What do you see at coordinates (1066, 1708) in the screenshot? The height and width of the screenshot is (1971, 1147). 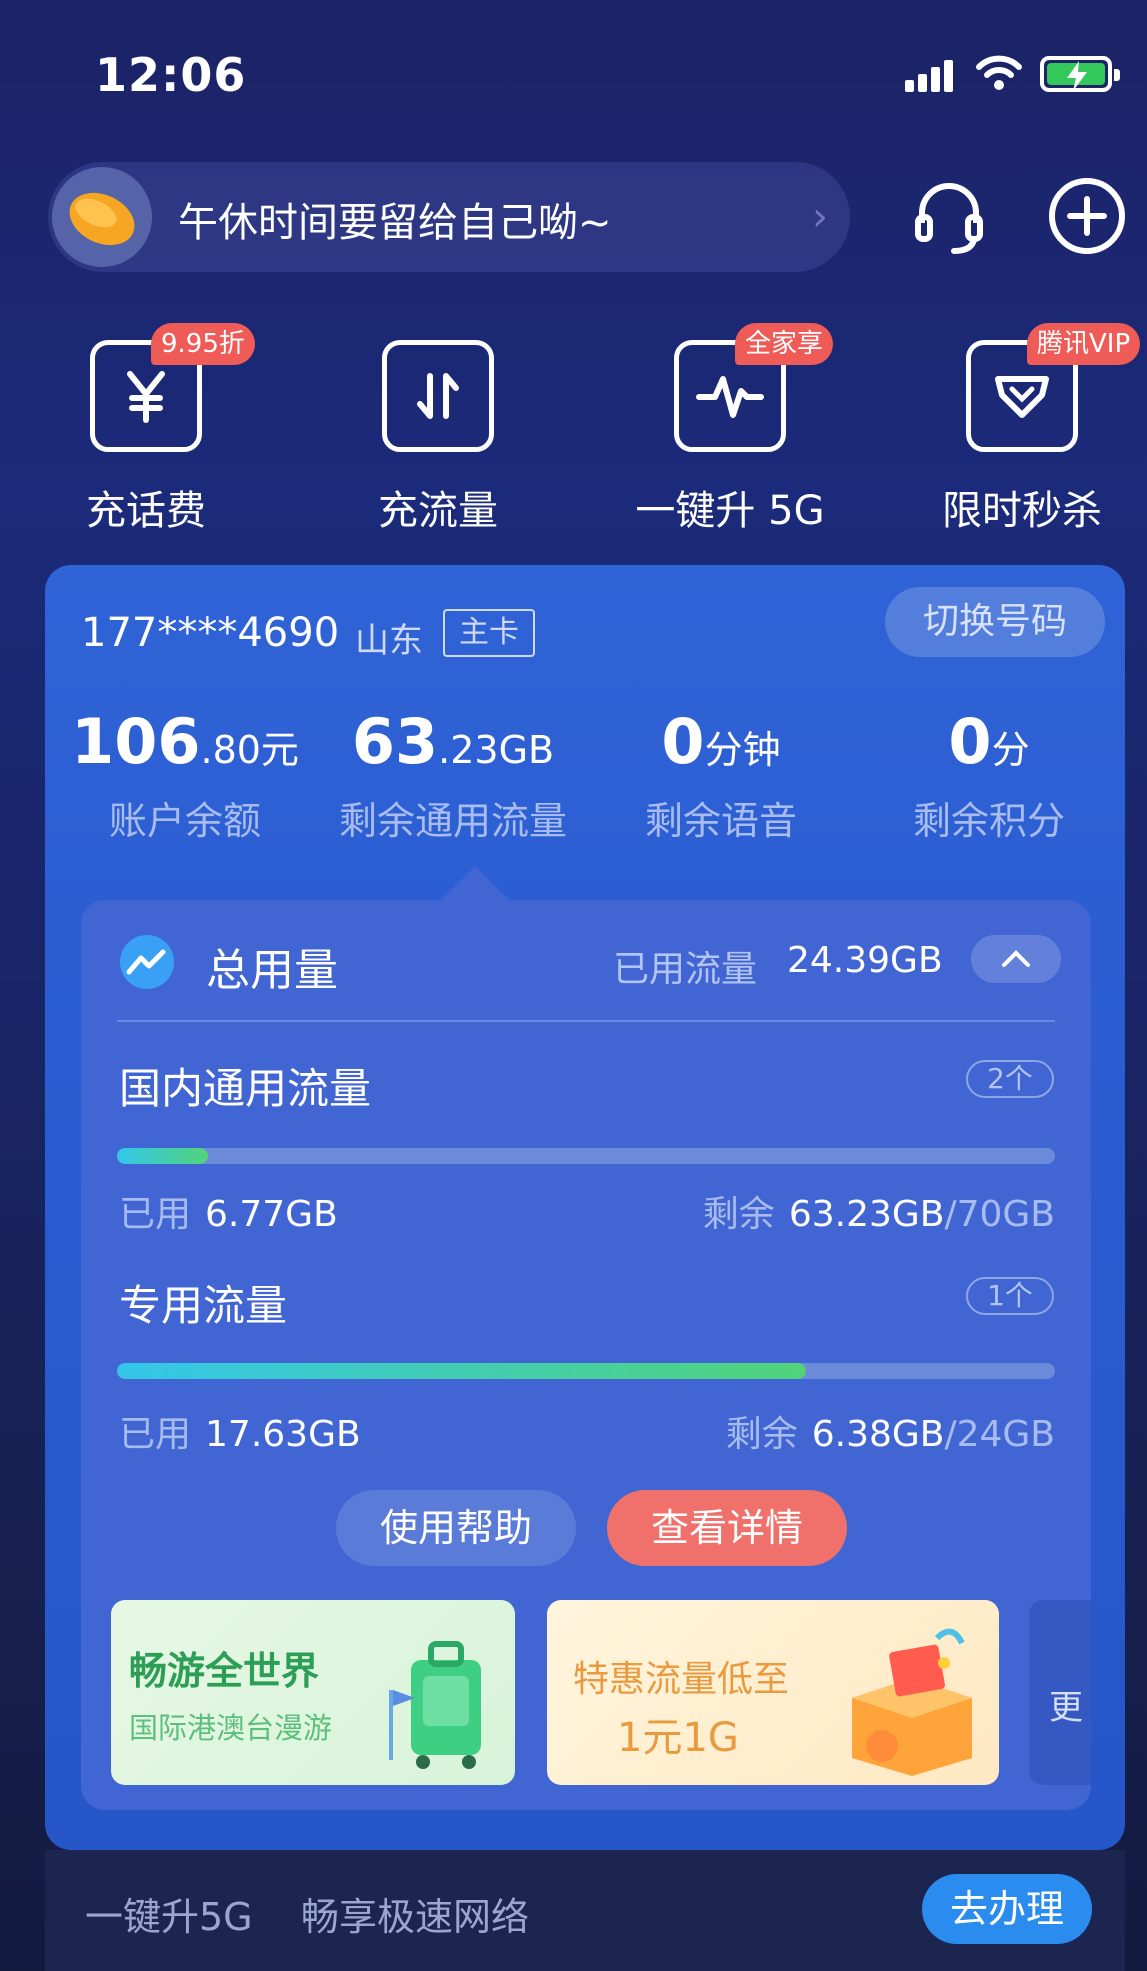 I see `promo-title: 更` at bounding box center [1066, 1708].